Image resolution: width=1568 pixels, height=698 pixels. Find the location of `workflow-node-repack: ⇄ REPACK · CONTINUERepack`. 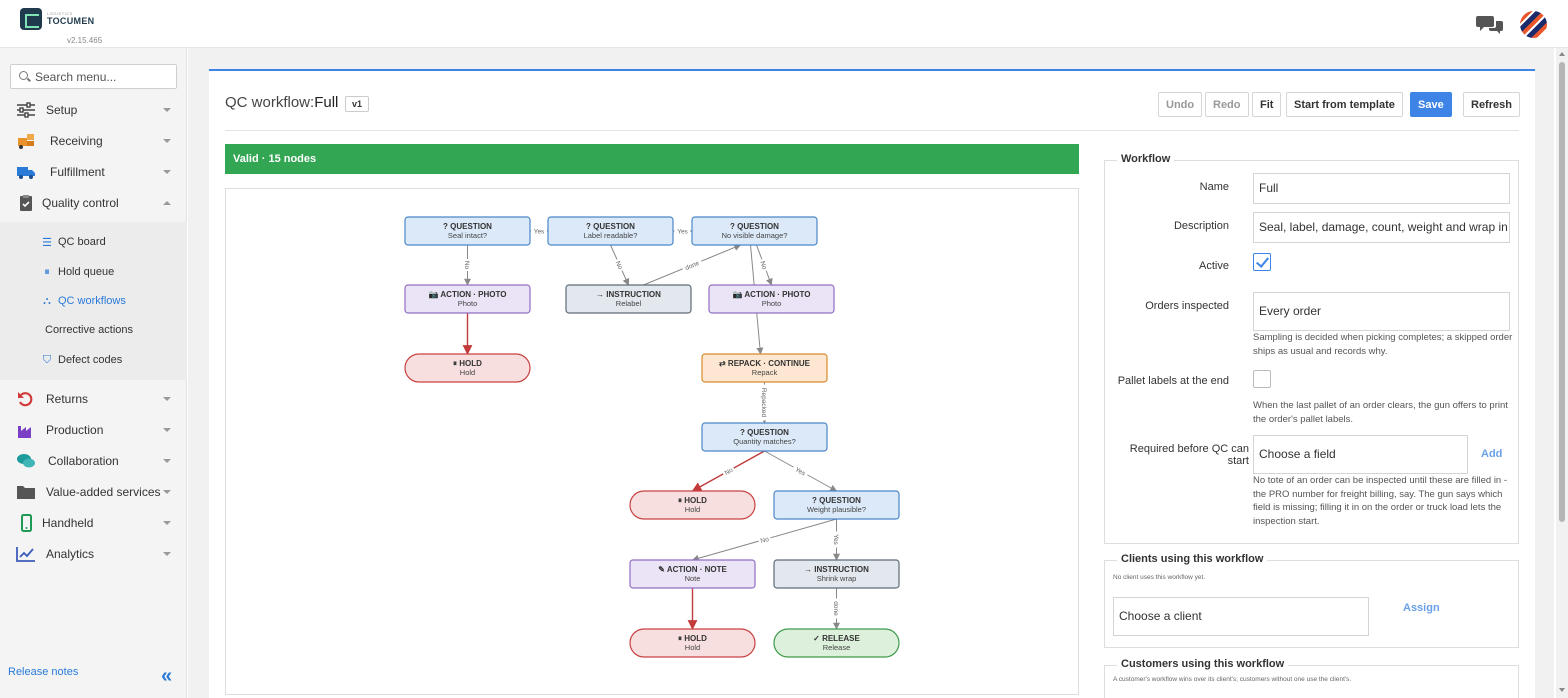

workflow-node-repack: ⇄ REPACK · CONTINUERepack is located at coordinates (764, 368).